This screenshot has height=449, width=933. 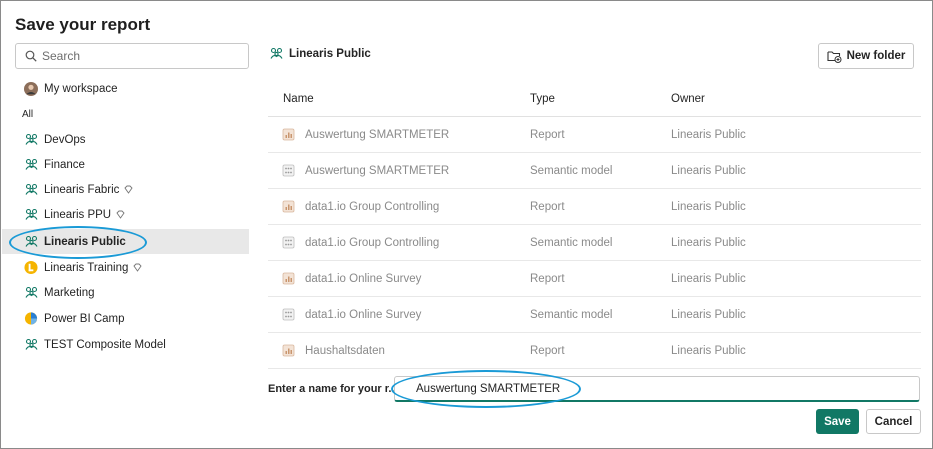 I want to click on sidebar-item-linearis-ppu: Linearis PPU, so click(x=125, y=214).